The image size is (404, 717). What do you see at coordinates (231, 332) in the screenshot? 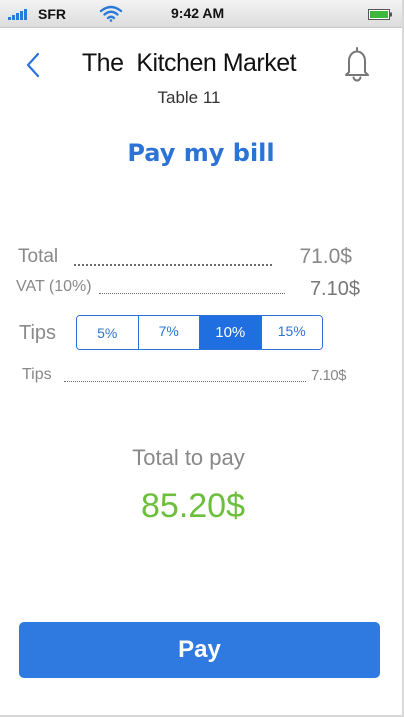
I see `tip-option-10: 10%` at bounding box center [231, 332].